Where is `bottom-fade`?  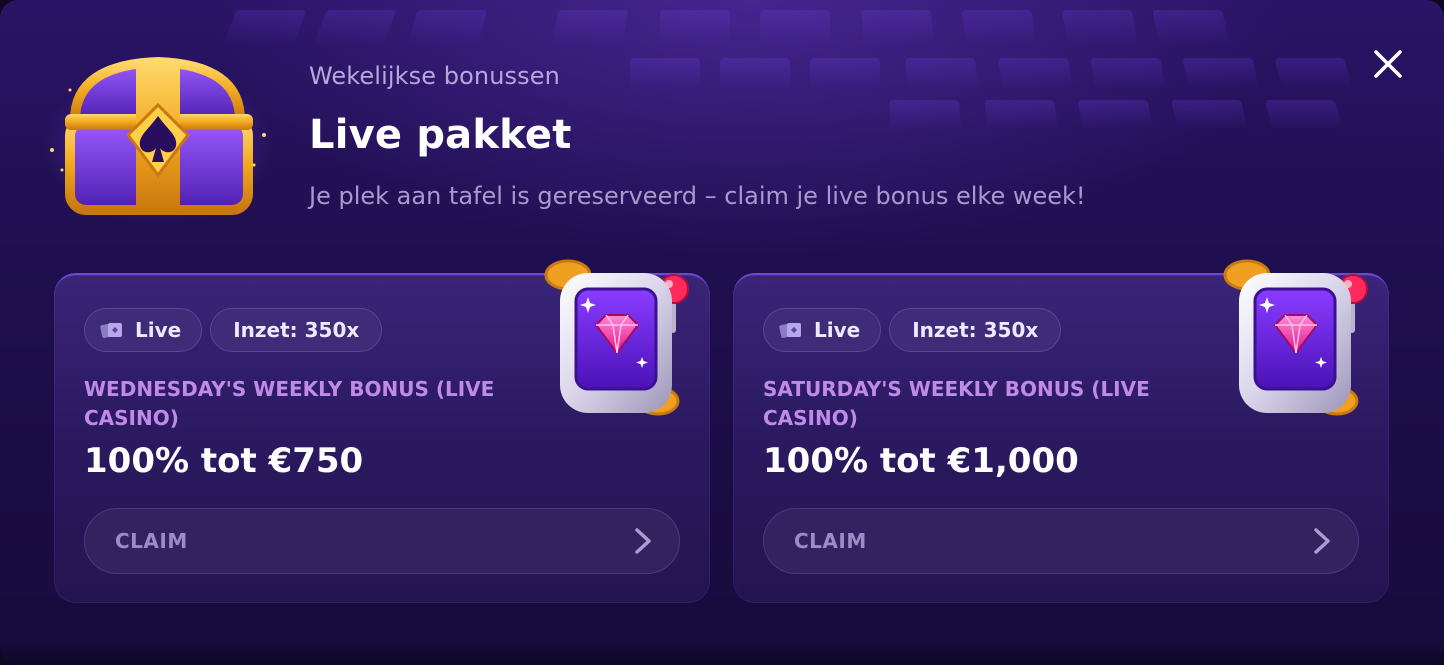
bottom-fade is located at coordinates (722, 652).